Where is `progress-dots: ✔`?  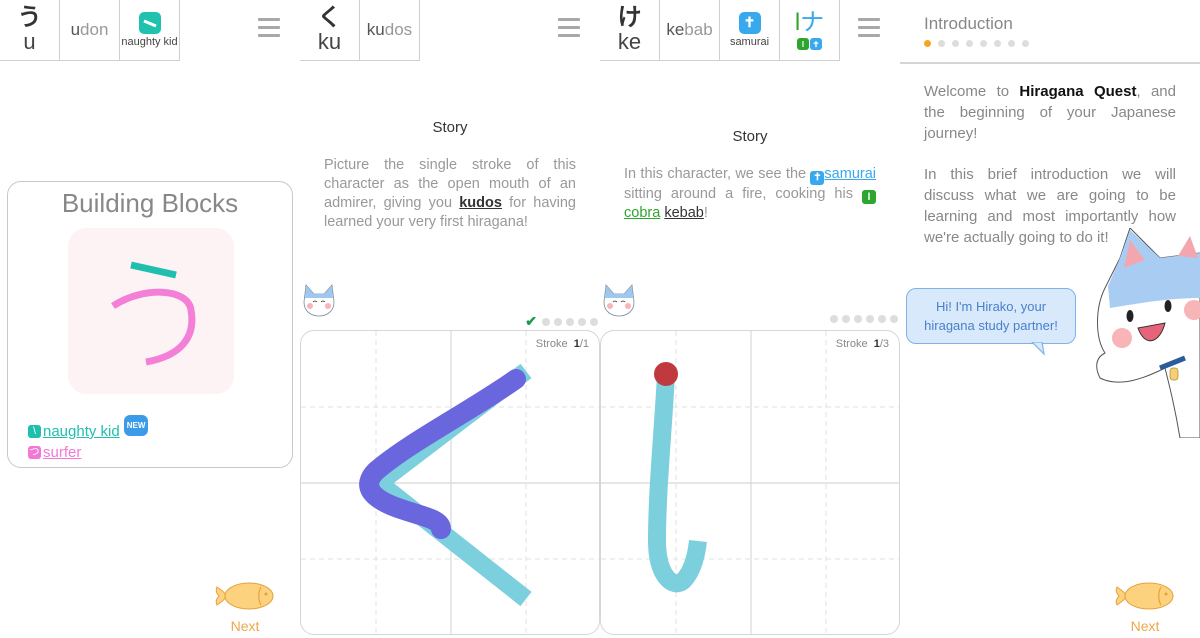 progress-dots: ✔ is located at coordinates (561, 321).